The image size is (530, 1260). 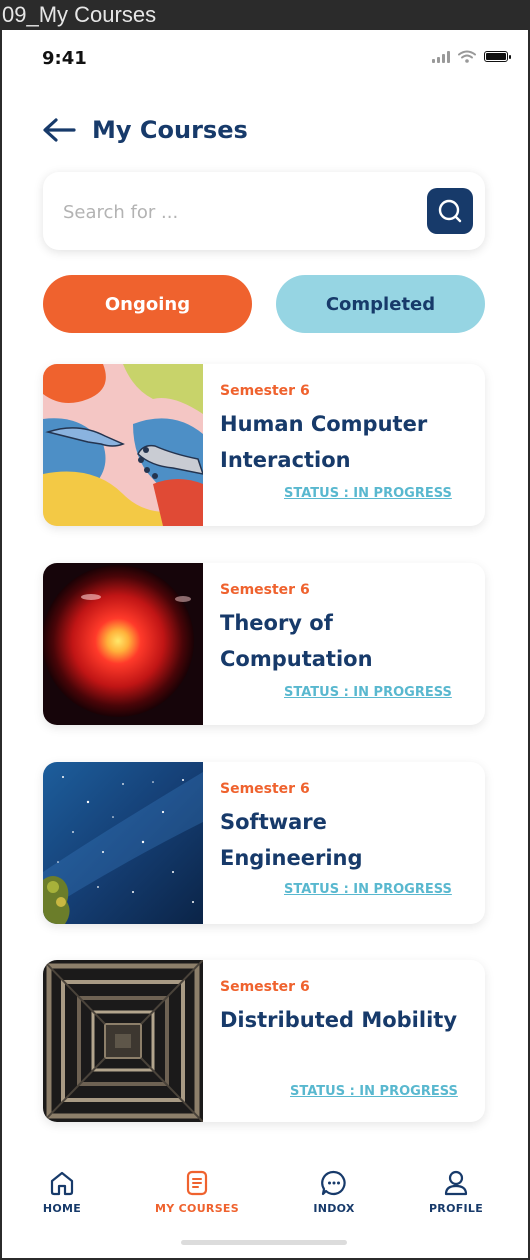 What do you see at coordinates (324, 442) in the screenshot?
I see `course-title: Human Computer Interaction` at bounding box center [324, 442].